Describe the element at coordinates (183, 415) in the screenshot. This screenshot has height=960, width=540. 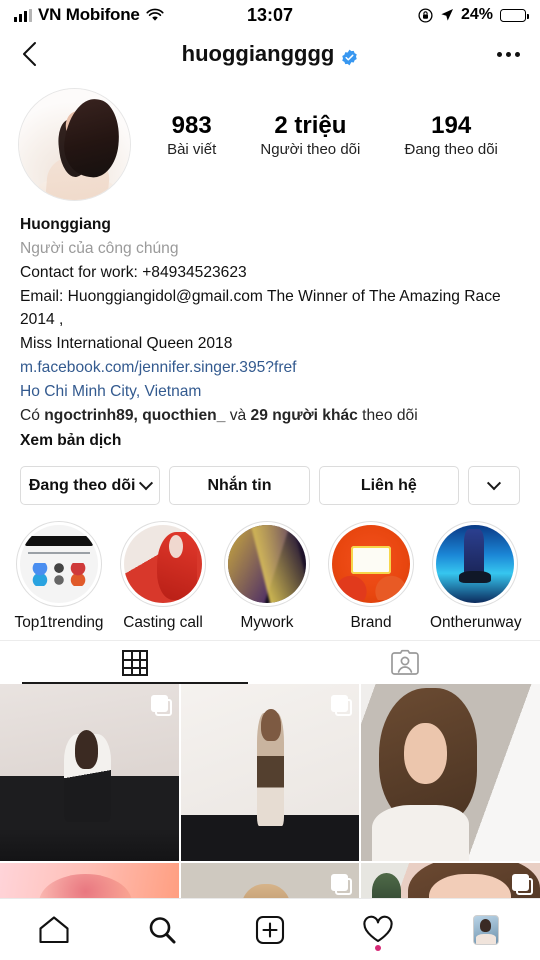
I see `mutual-user-2: quocthien_` at that location.